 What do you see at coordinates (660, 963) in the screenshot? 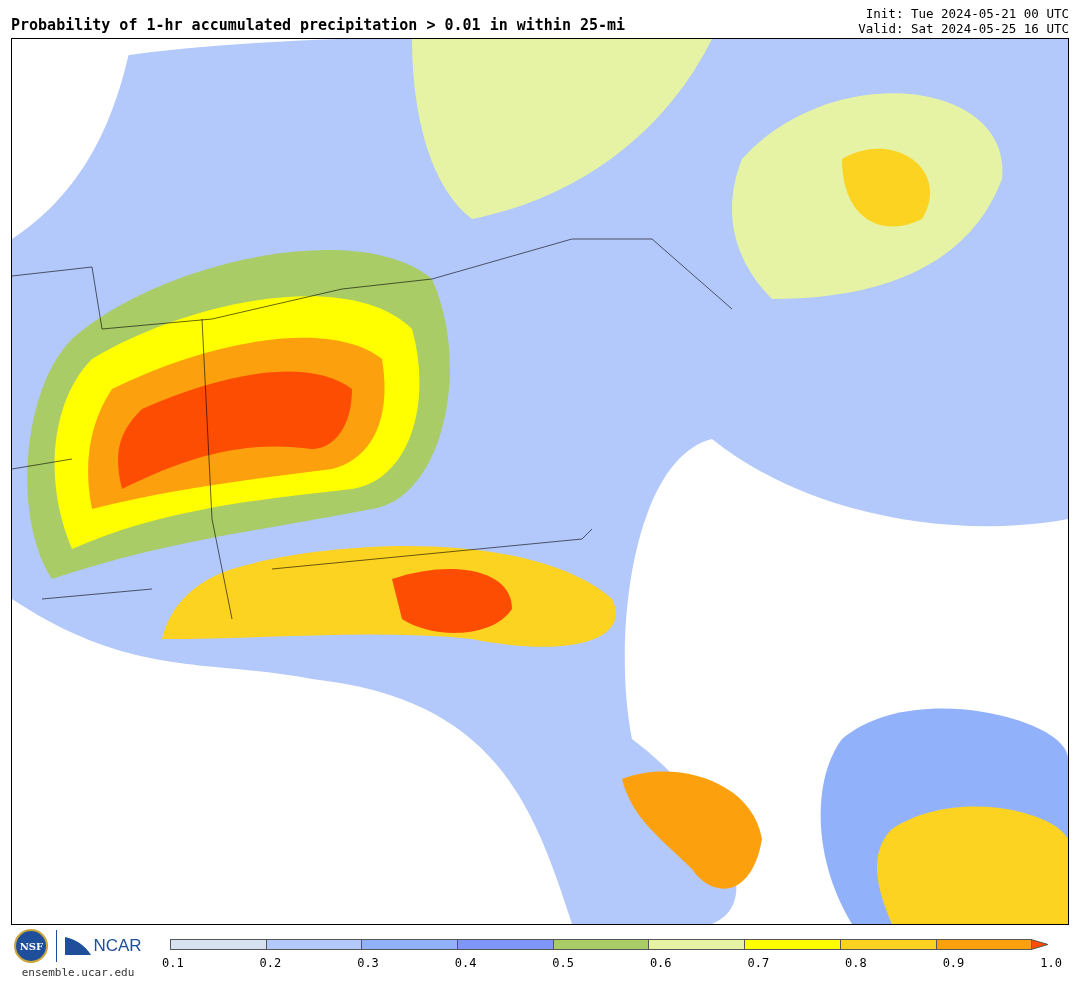
I see `scale-tick-label: 0.6` at bounding box center [660, 963].